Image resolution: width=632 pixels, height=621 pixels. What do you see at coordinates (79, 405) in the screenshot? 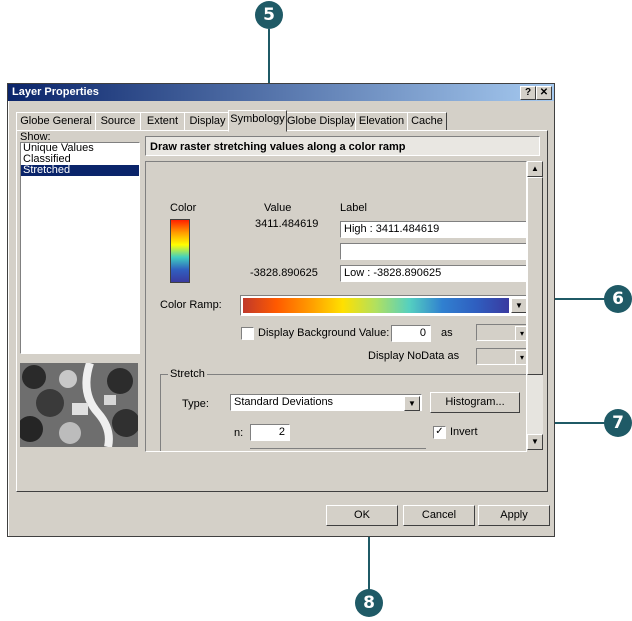
I see `raster-thumbnail-image` at bounding box center [79, 405].